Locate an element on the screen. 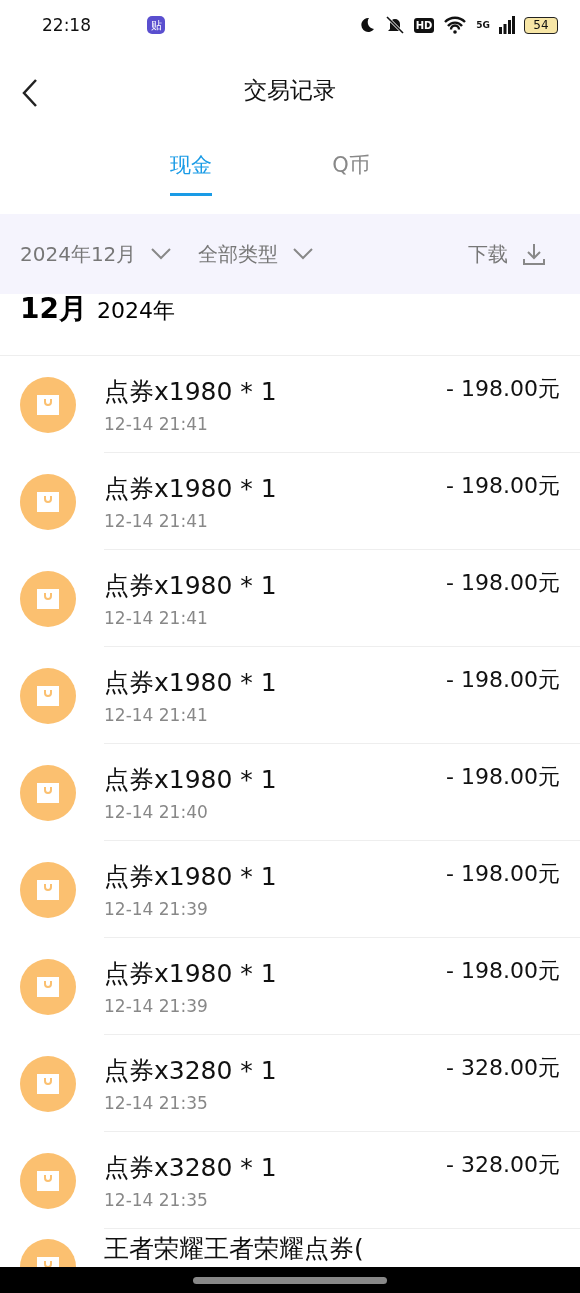 The height and width of the screenshot is (1293, 580). hd-badge: HD is located at coordinates (424, 25).